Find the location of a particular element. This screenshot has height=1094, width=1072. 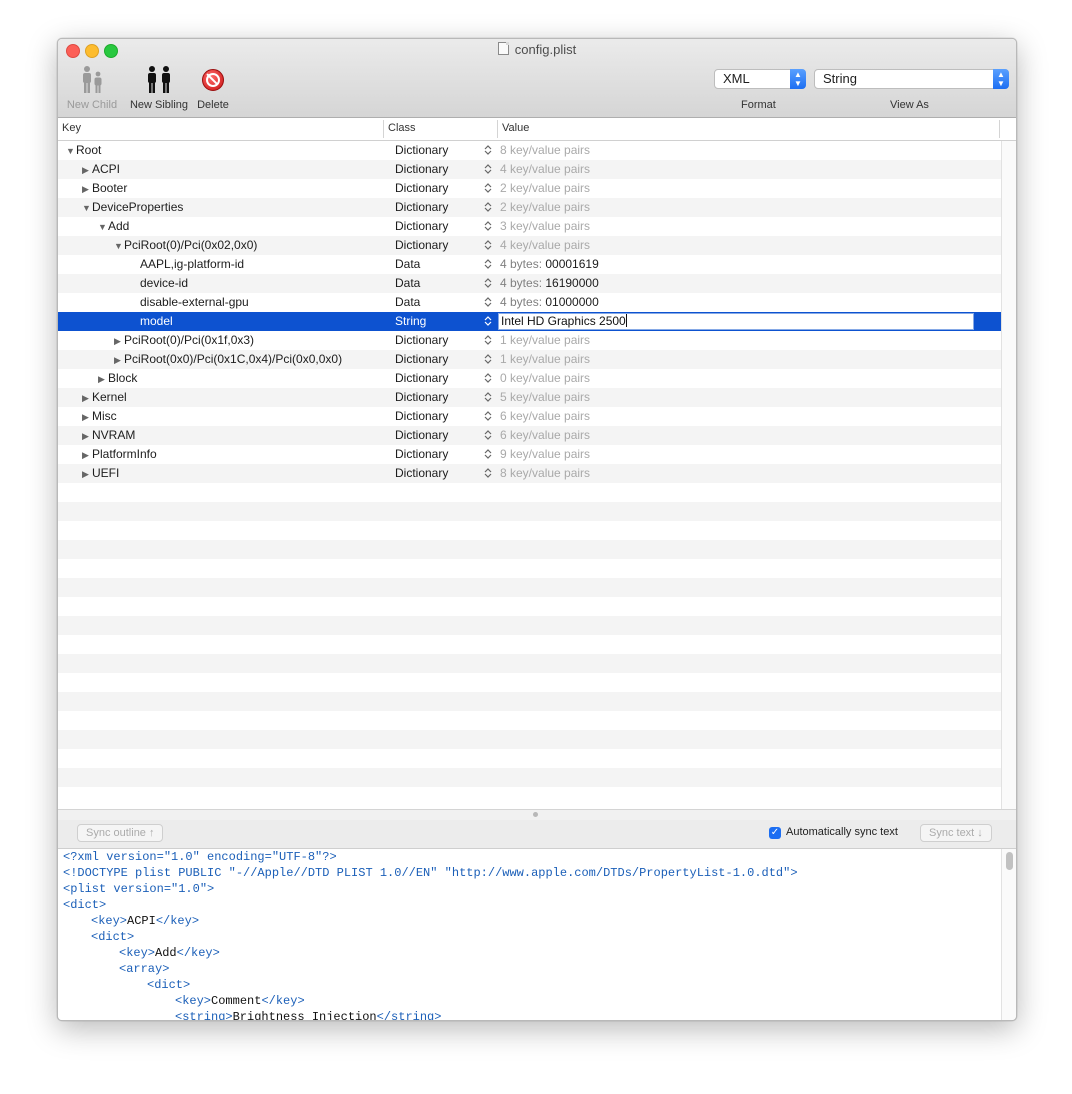

sync-text-button: Sync text ↓ is located at coordinates (956, 833).